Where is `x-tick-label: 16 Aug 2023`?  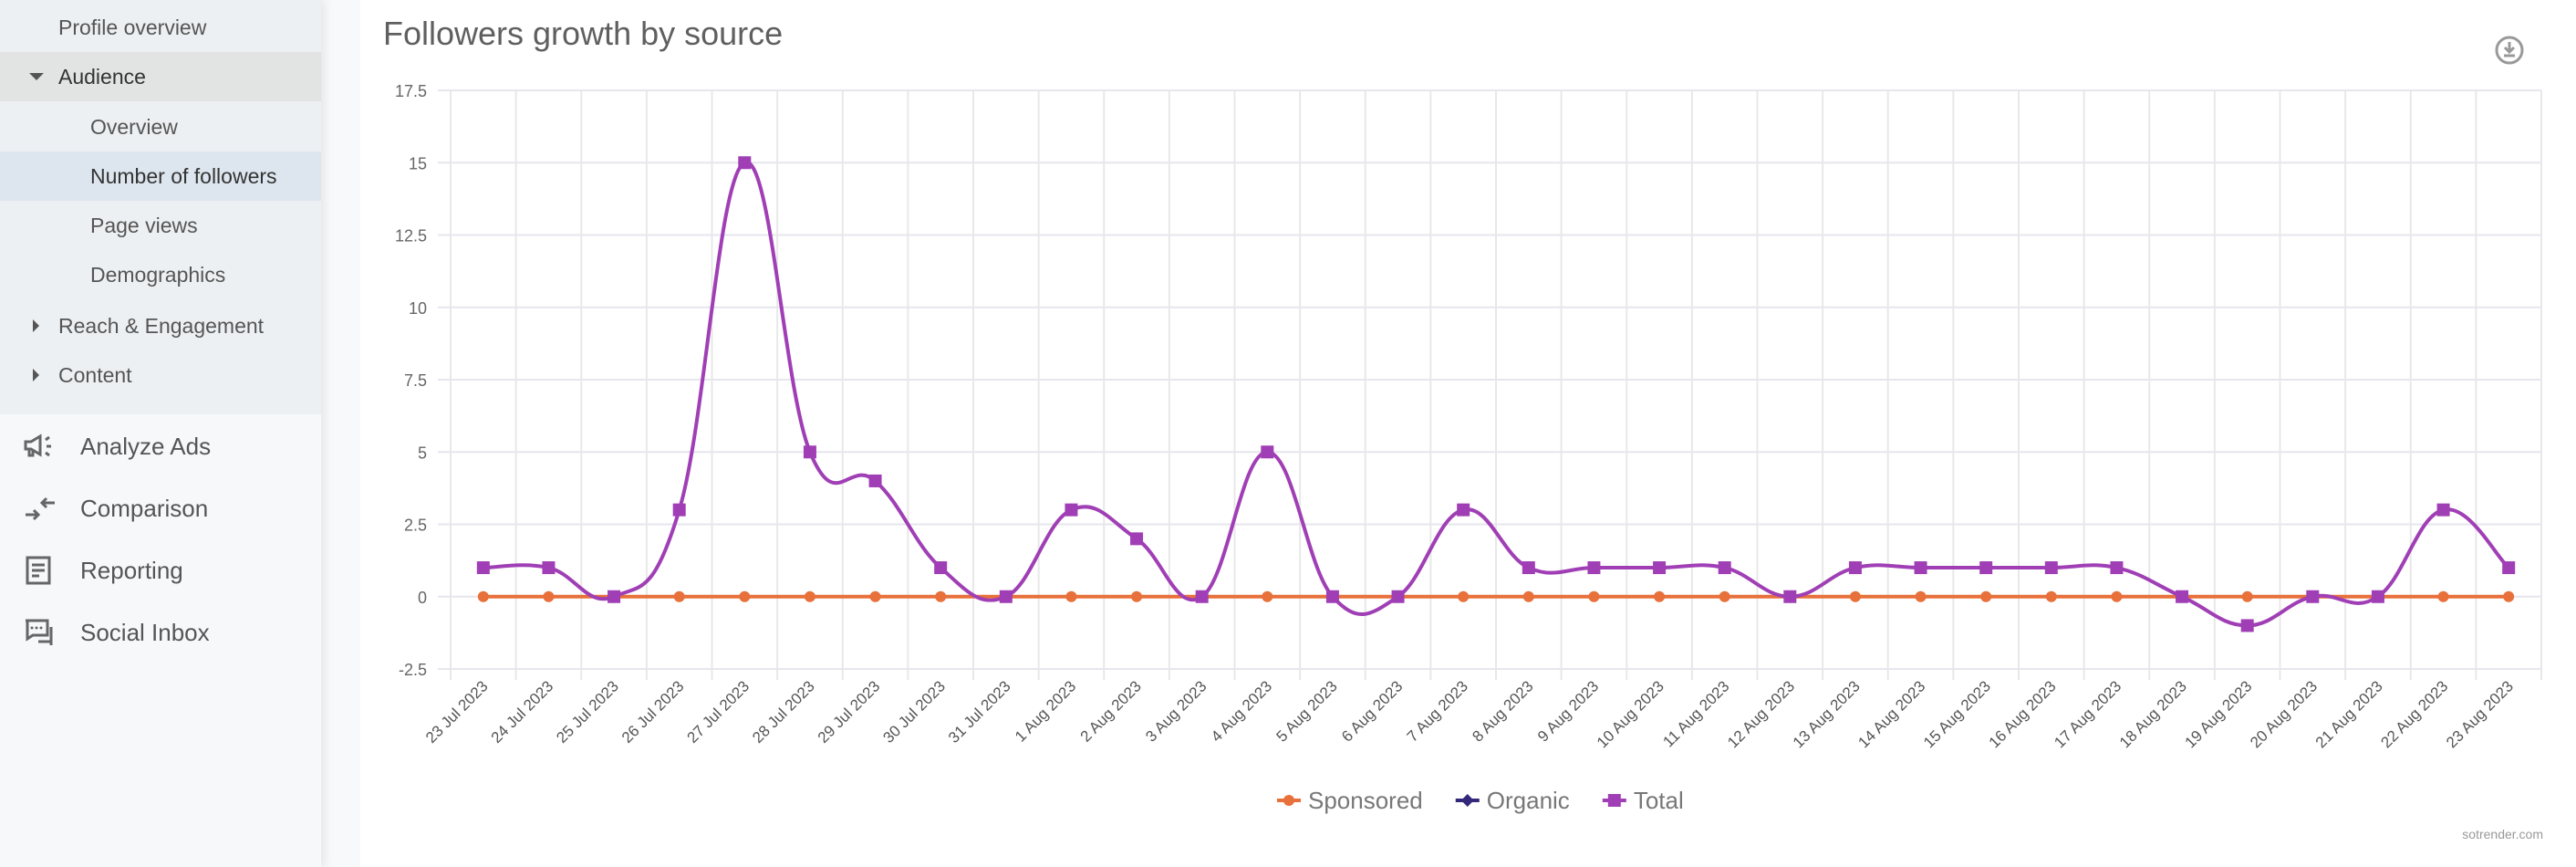
x-tick-label: 16 Aug 2023 is located at coordinates (2023, 714).